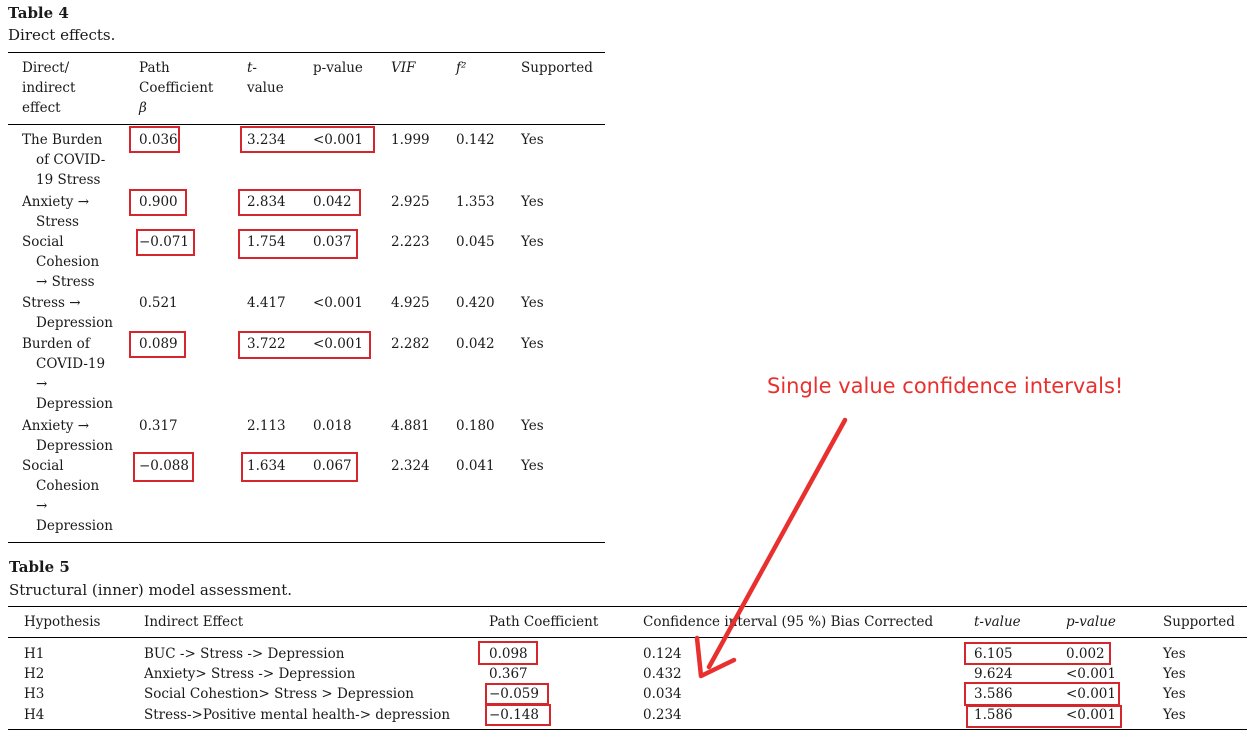 The image size is (1256, 740). I want to click on annotation-arrow-icon, so click(771, 548).